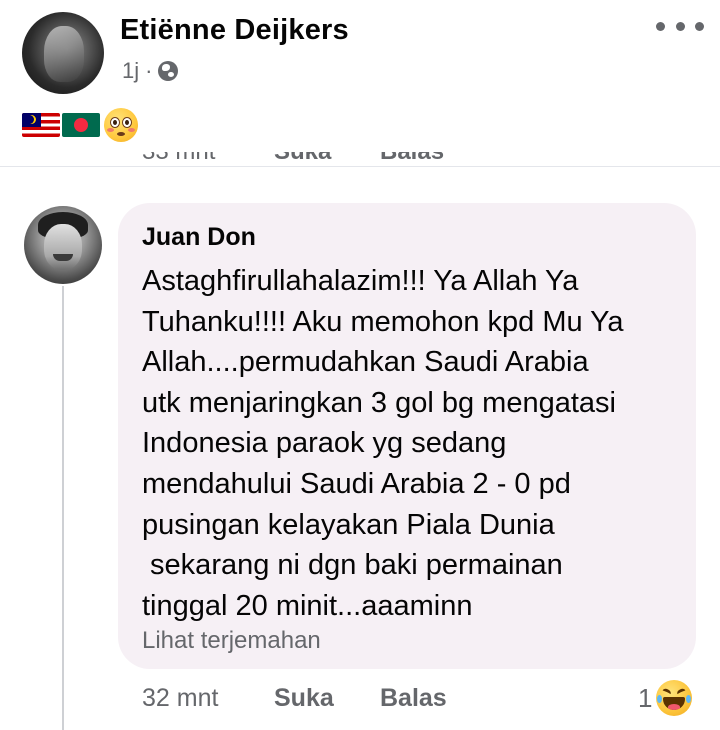 This screenshot has width=720, height=730. Describe the element at coordinates (63, 53) in the screenshot. I see `author-avatar` at that location.